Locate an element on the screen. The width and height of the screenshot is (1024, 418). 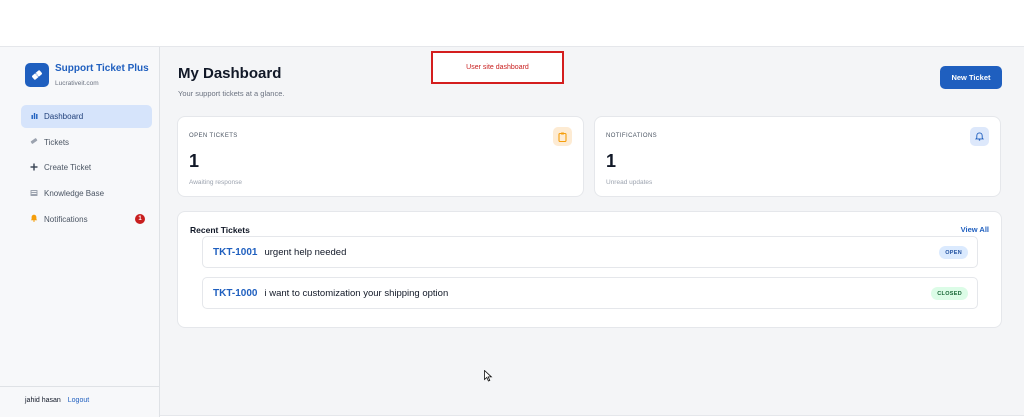
sidebar-item-label: Dashboard is located at coordinates (64, 116).